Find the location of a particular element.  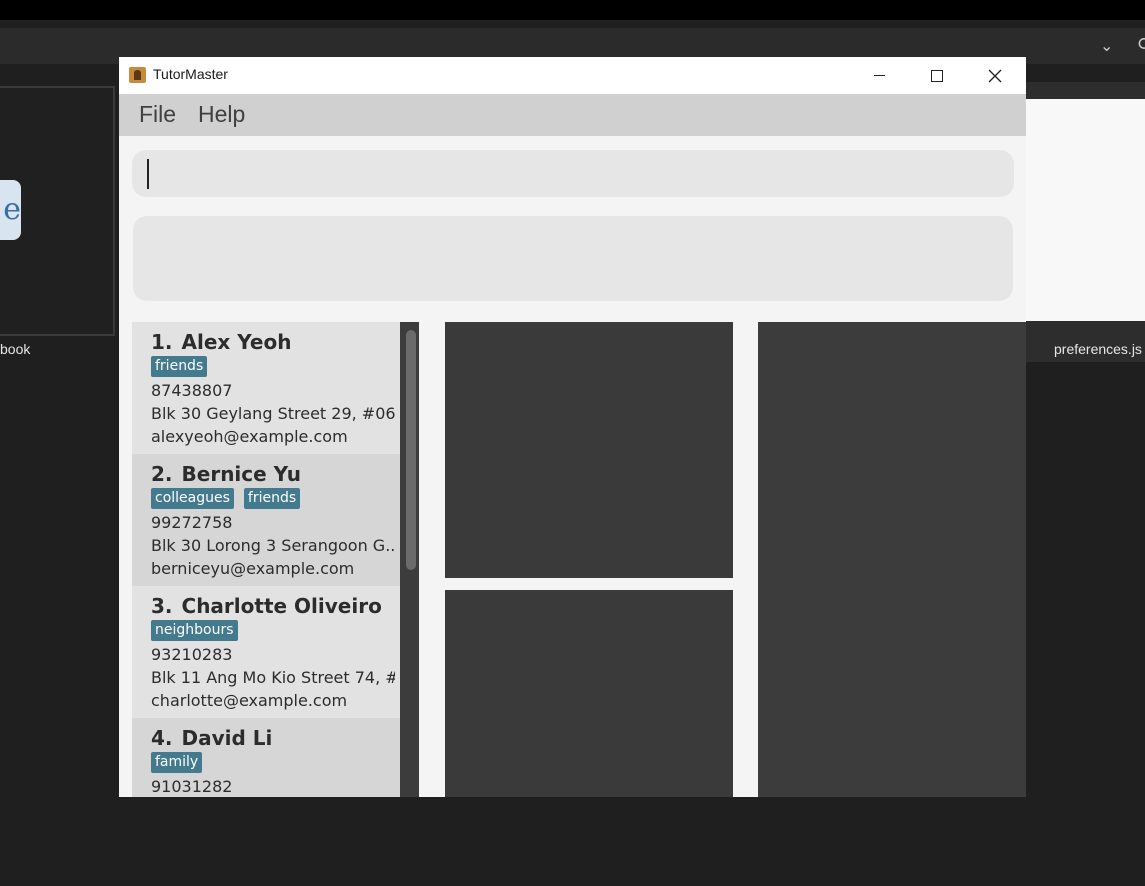

background-file-label-right: preferences.js is located at coordinates (1098, 349).